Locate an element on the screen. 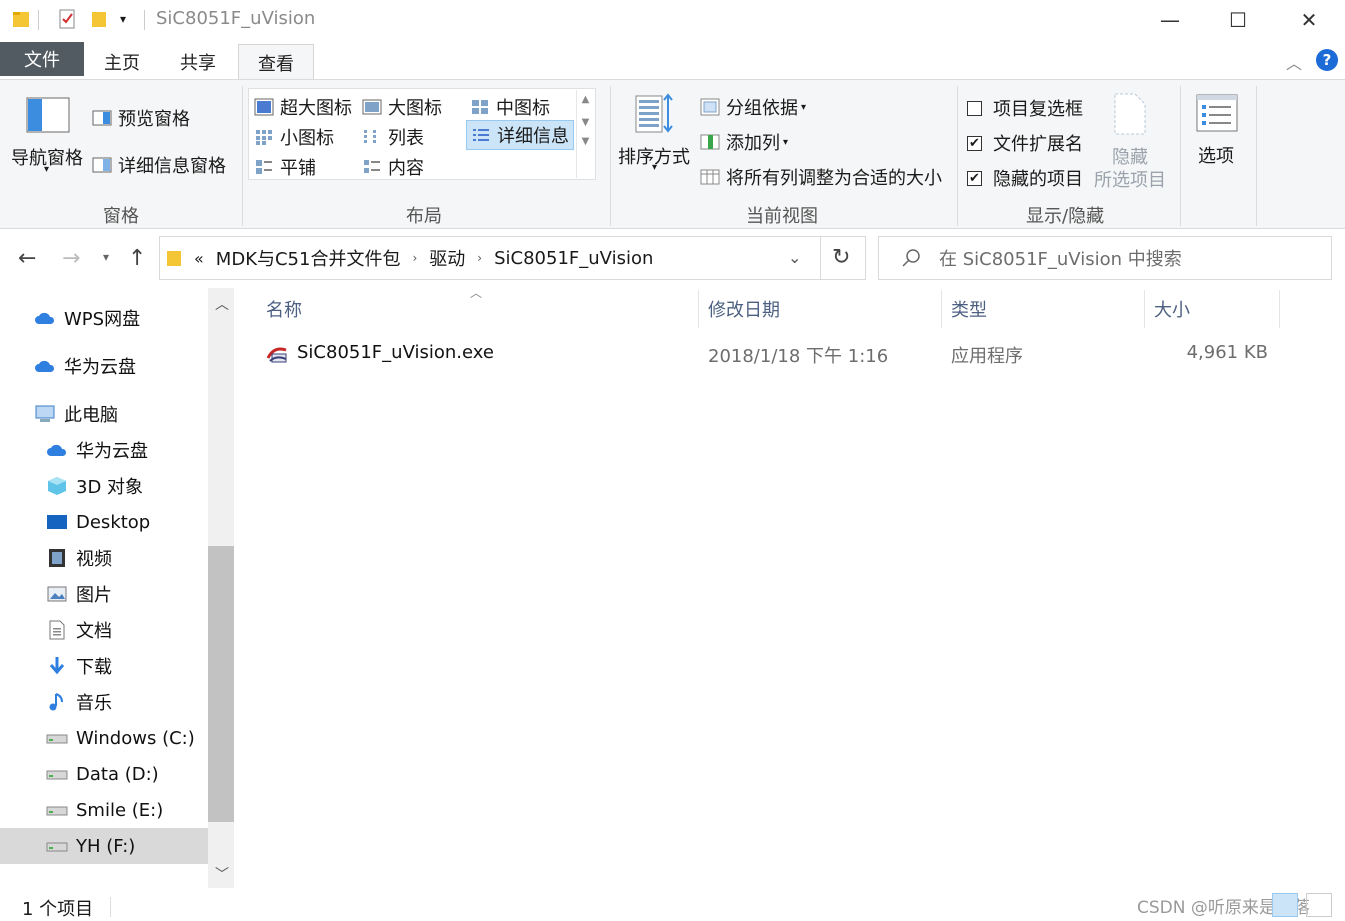  scroll-down-icon: ﹀ is located at coordinates (222, 874).